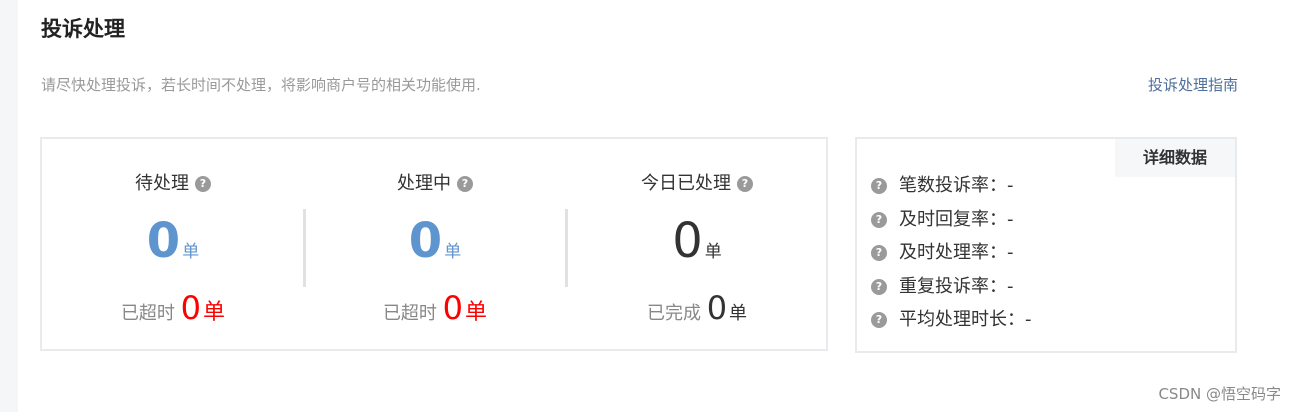  I want to click on metric-repeat-complaint-rate: ? 重复投诉率：-, so click(942, 285).